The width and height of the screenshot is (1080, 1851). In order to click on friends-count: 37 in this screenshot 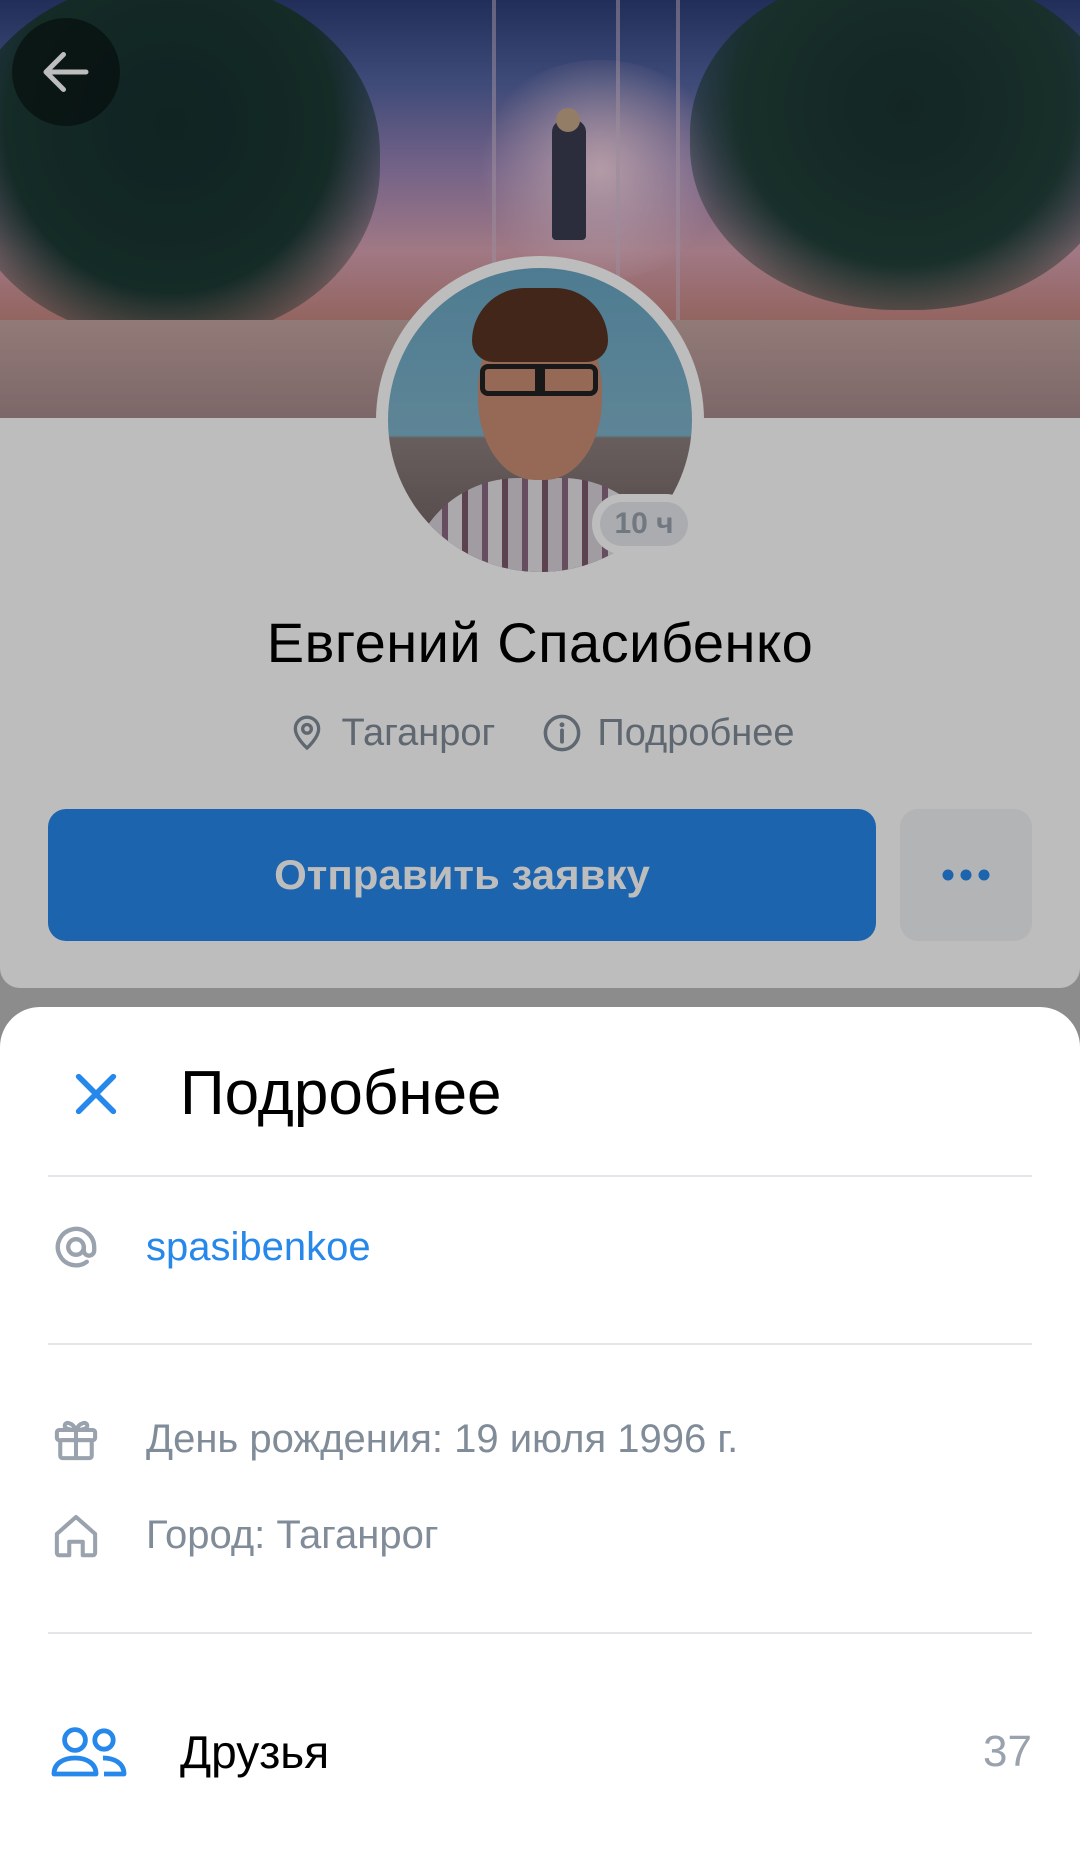, I will do `click(1007, 1751)`.